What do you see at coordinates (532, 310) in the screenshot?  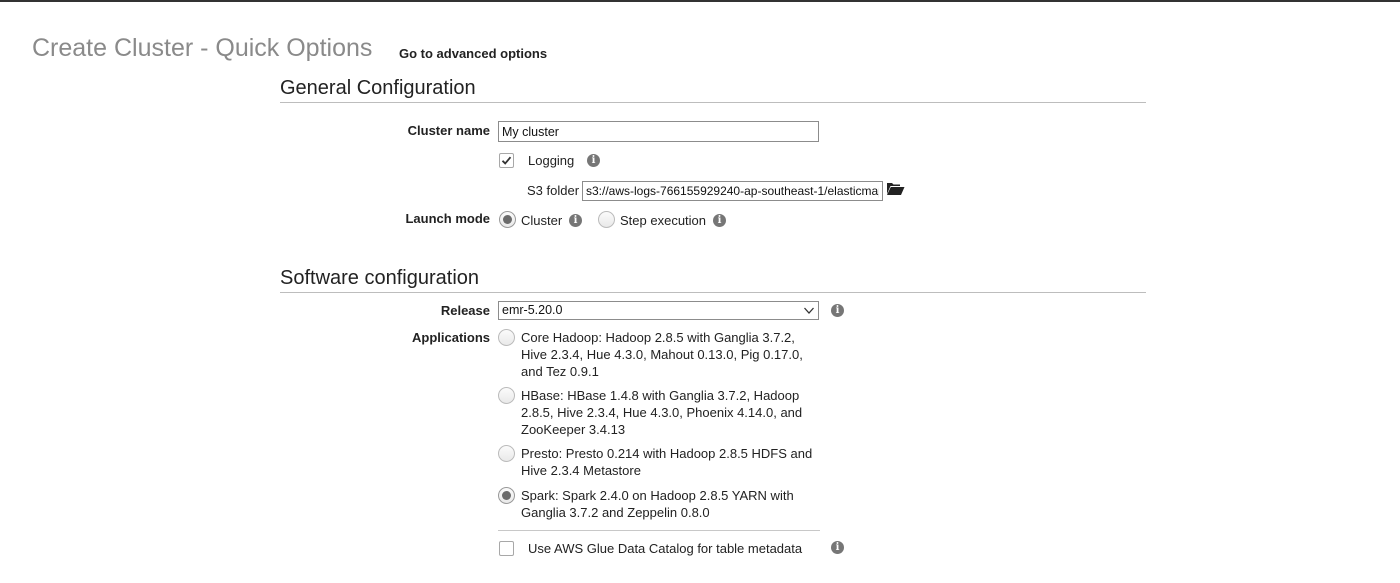 I see `release-select-value: emr-5.20.0` at bounding box center [532, 310].